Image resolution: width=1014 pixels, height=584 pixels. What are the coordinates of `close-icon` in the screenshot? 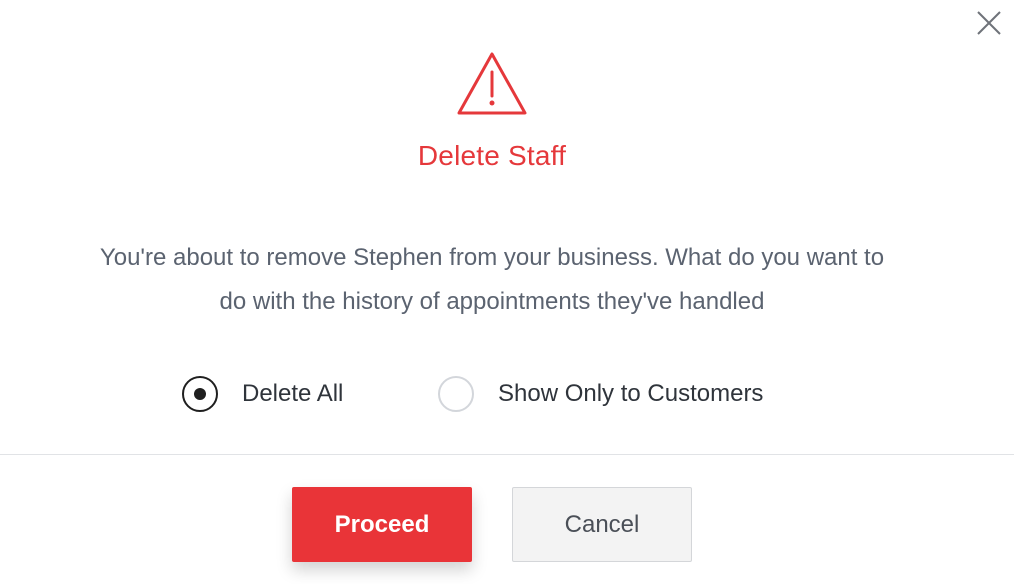 It's located at (989, 23).